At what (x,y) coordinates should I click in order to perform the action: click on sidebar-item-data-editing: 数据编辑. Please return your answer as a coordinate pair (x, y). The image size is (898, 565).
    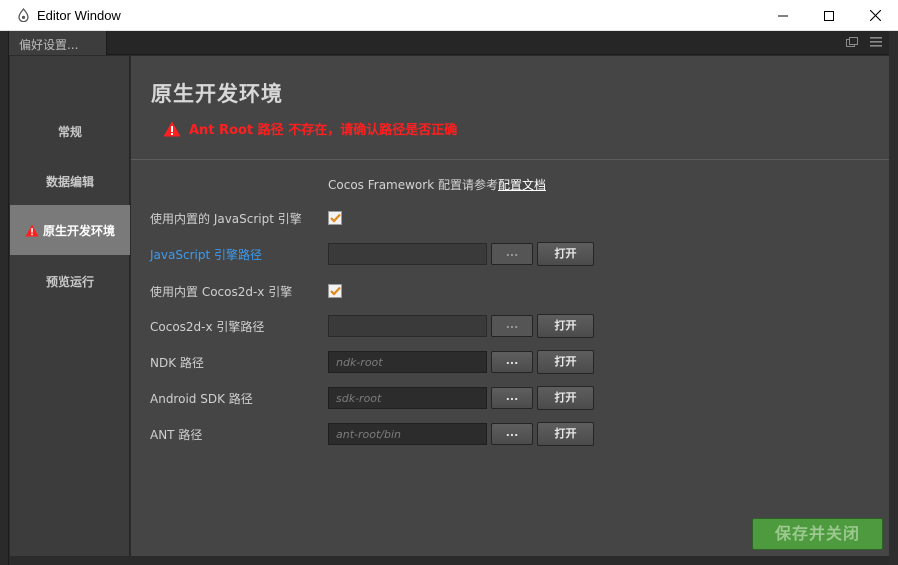
    Looking at the image, I should click on (70, 181).